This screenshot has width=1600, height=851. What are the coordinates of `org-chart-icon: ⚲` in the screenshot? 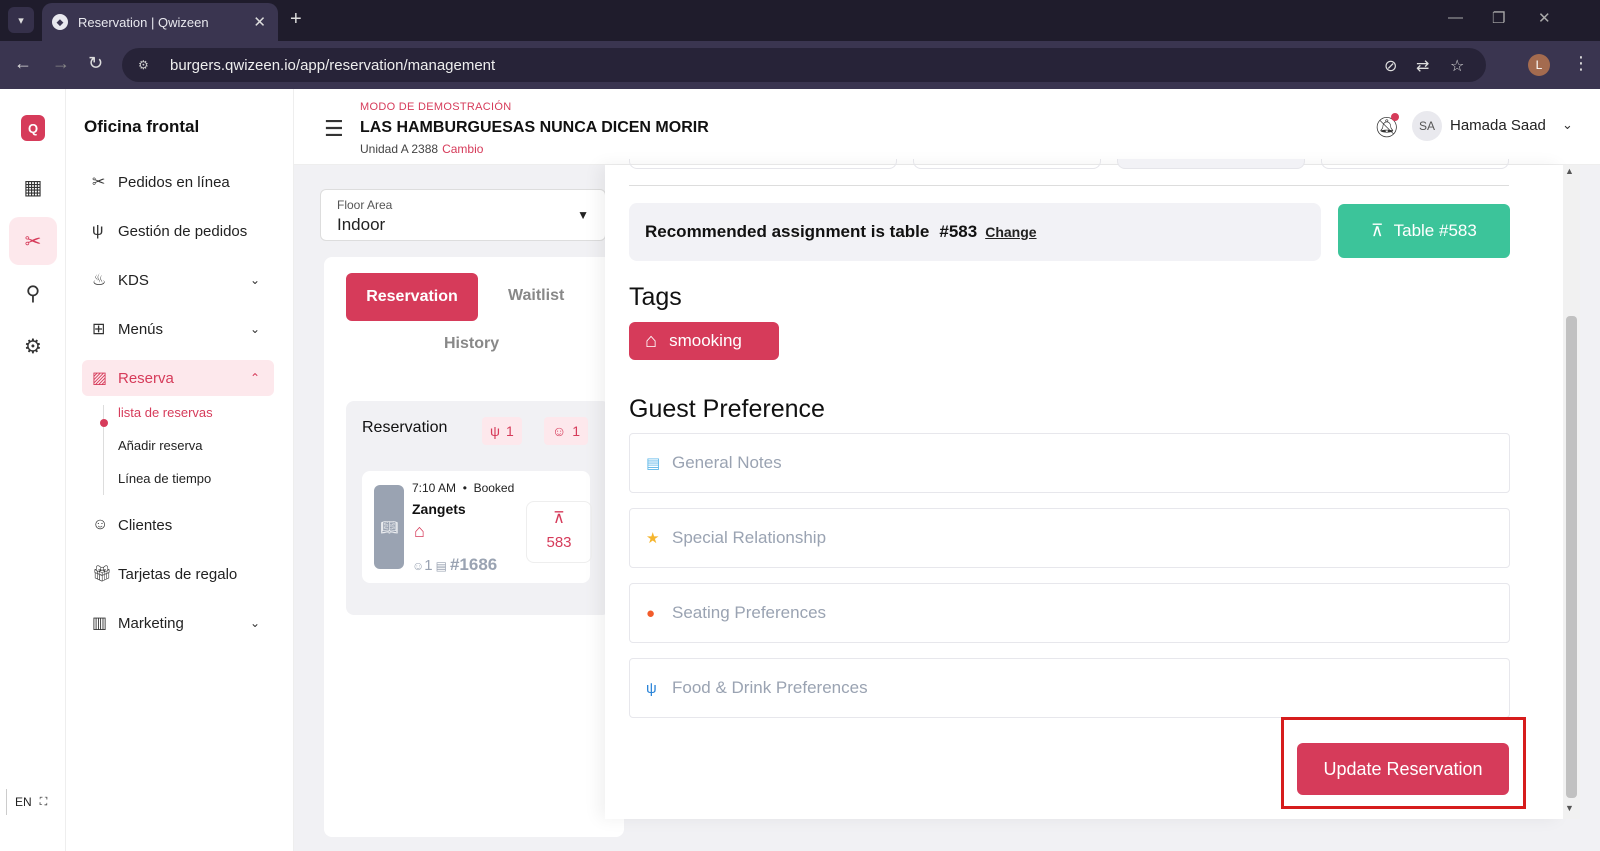 It's located at (33, 293).